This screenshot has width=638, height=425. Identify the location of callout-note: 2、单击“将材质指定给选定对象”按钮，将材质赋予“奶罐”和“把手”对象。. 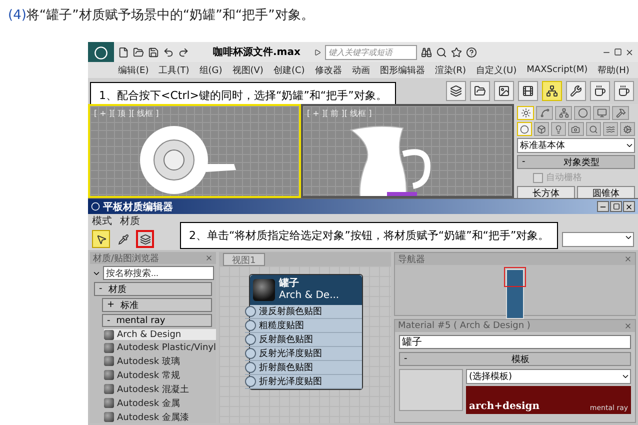
(369, 235).